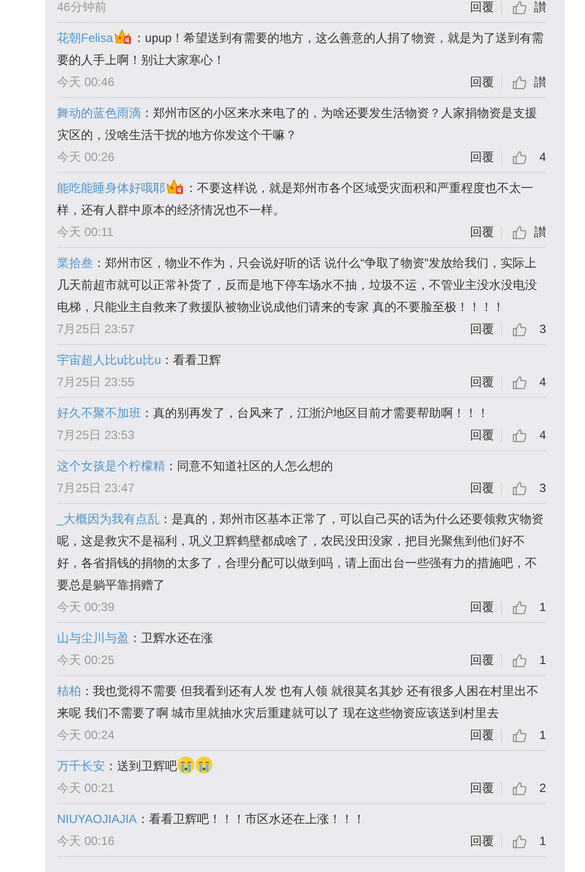  Describe the element at coordinates (298, 702) in the screenshot. I see `comment-text: 桔柏：我也觉得不需要 但我看到还有人发 也有人领 就很莫名其妙 还有很多人困在村里出不来呢 我们不需要了啊 城市里就抽水灾后重建就可以了 现在这些物资应该送到村里去` at that location.